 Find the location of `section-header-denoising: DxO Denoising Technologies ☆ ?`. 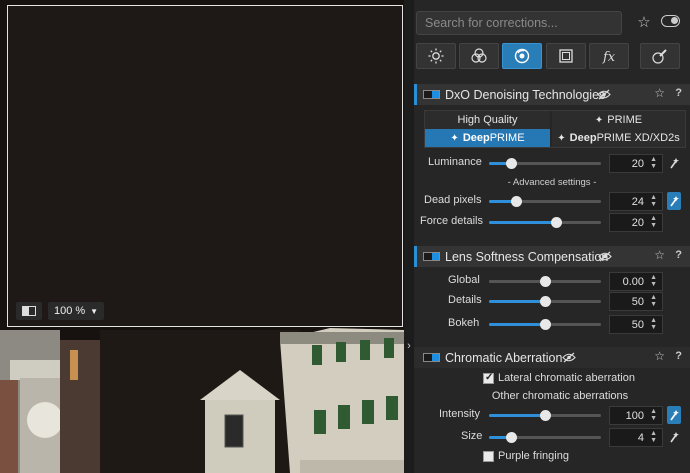

section-header-denoising: DxO Denoising Technologies ☆ ? is located at coordinates (552, 94).